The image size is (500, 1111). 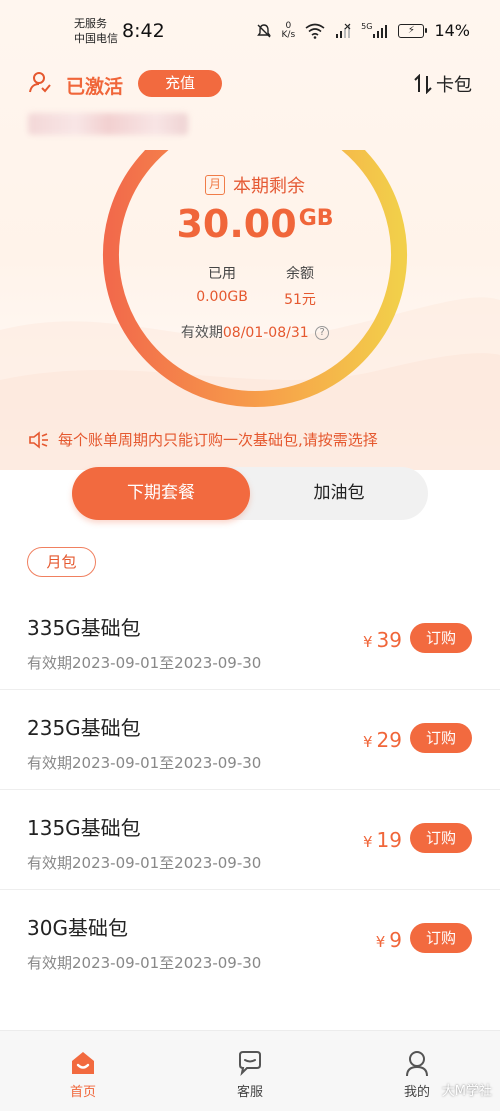 I want to click on no-signal-icon, so click(x=343, y=30).